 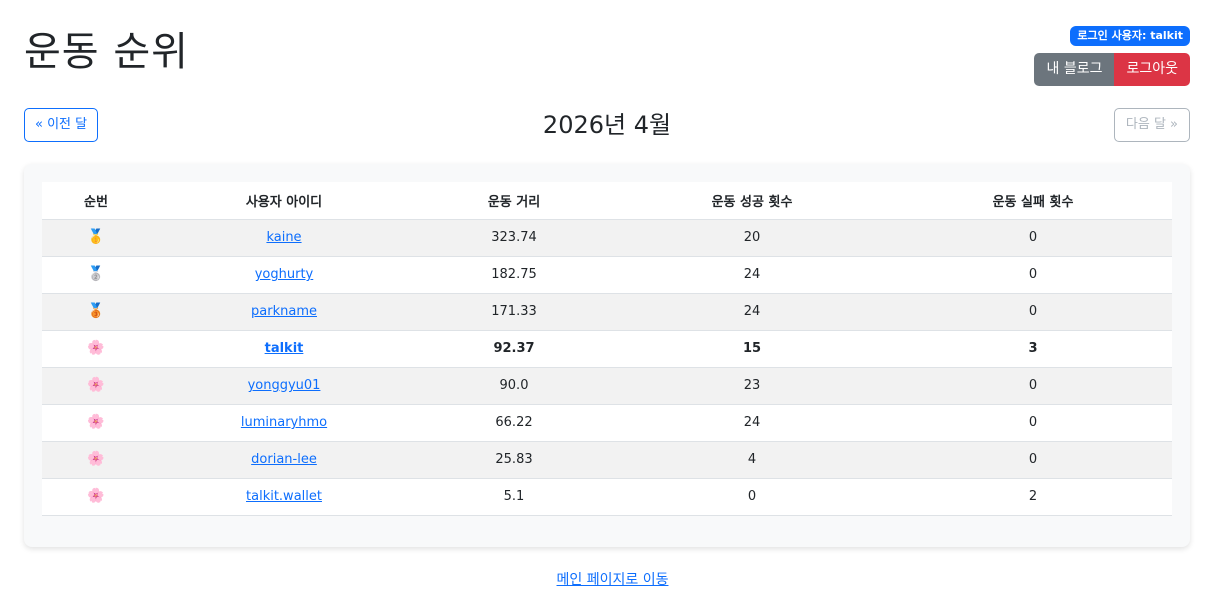 I want to click on logout-button: 로그아웃, so click(x=1152, y=69).